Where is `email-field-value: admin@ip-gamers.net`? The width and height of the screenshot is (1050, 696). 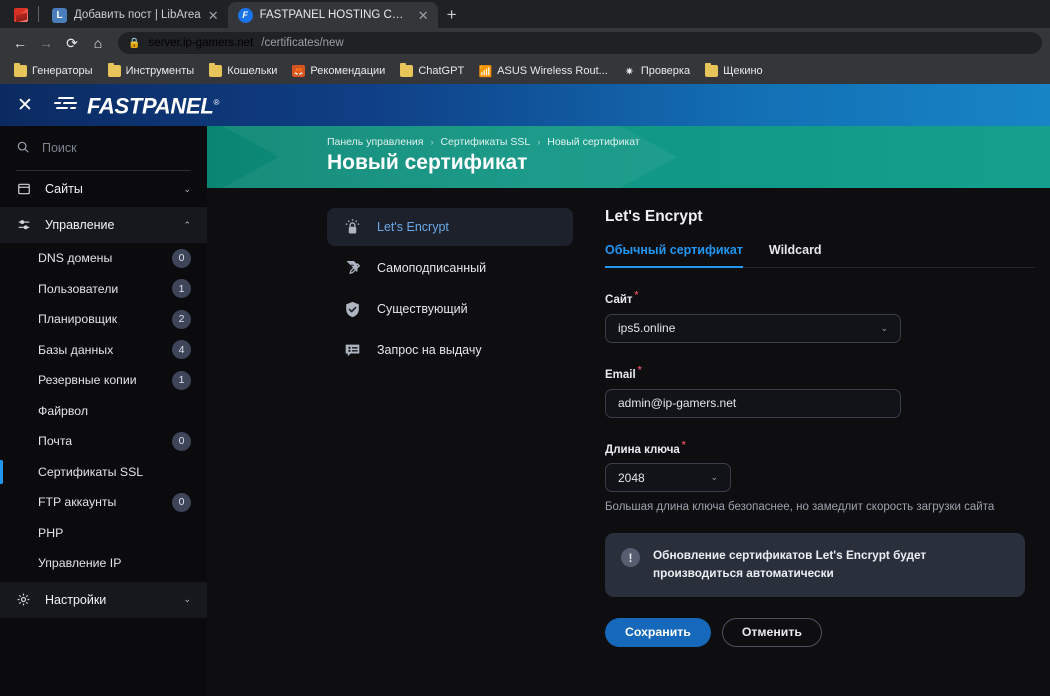 email-field-value: admin@ip-gamers.net is located at coordinates (677, 403).